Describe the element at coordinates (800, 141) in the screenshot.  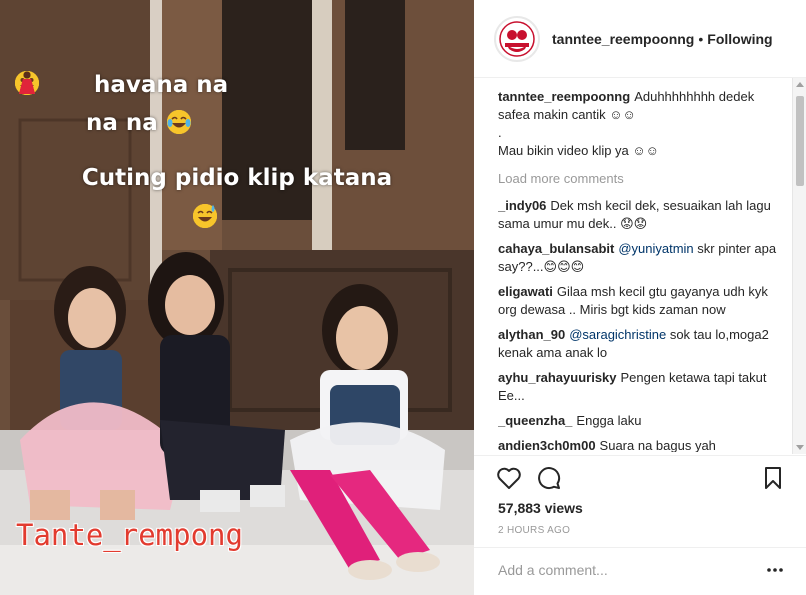
I see `scrollbar-thumb` at that location.